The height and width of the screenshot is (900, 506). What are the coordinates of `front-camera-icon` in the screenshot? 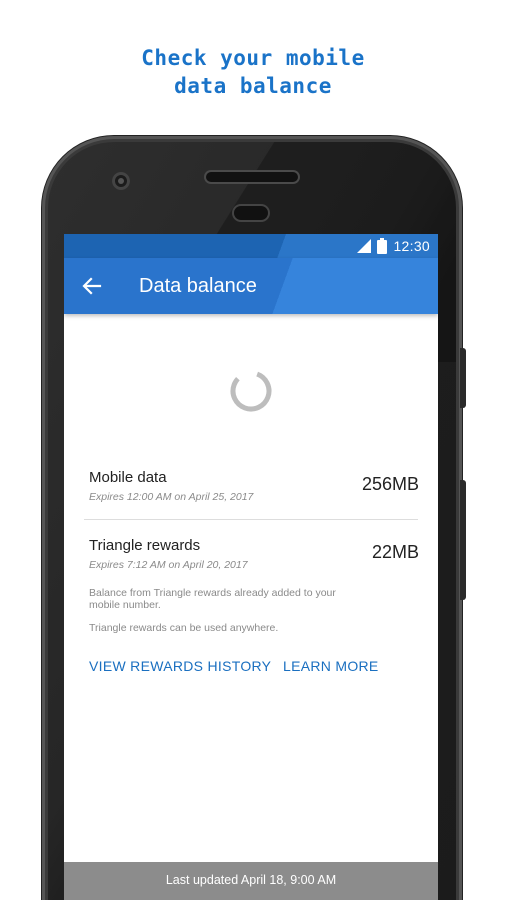 It's located at (121, 181).